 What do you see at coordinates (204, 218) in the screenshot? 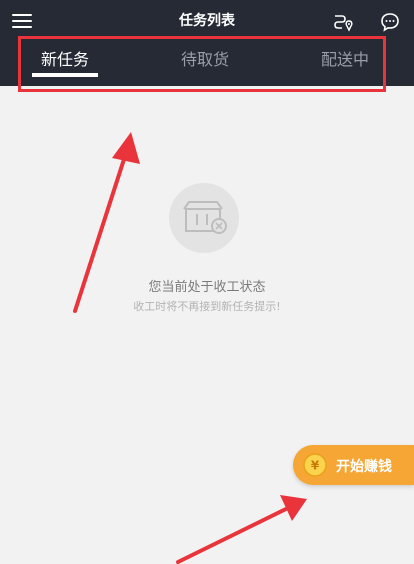
I see `closed-box-icon` at bounding box center [204, 218].